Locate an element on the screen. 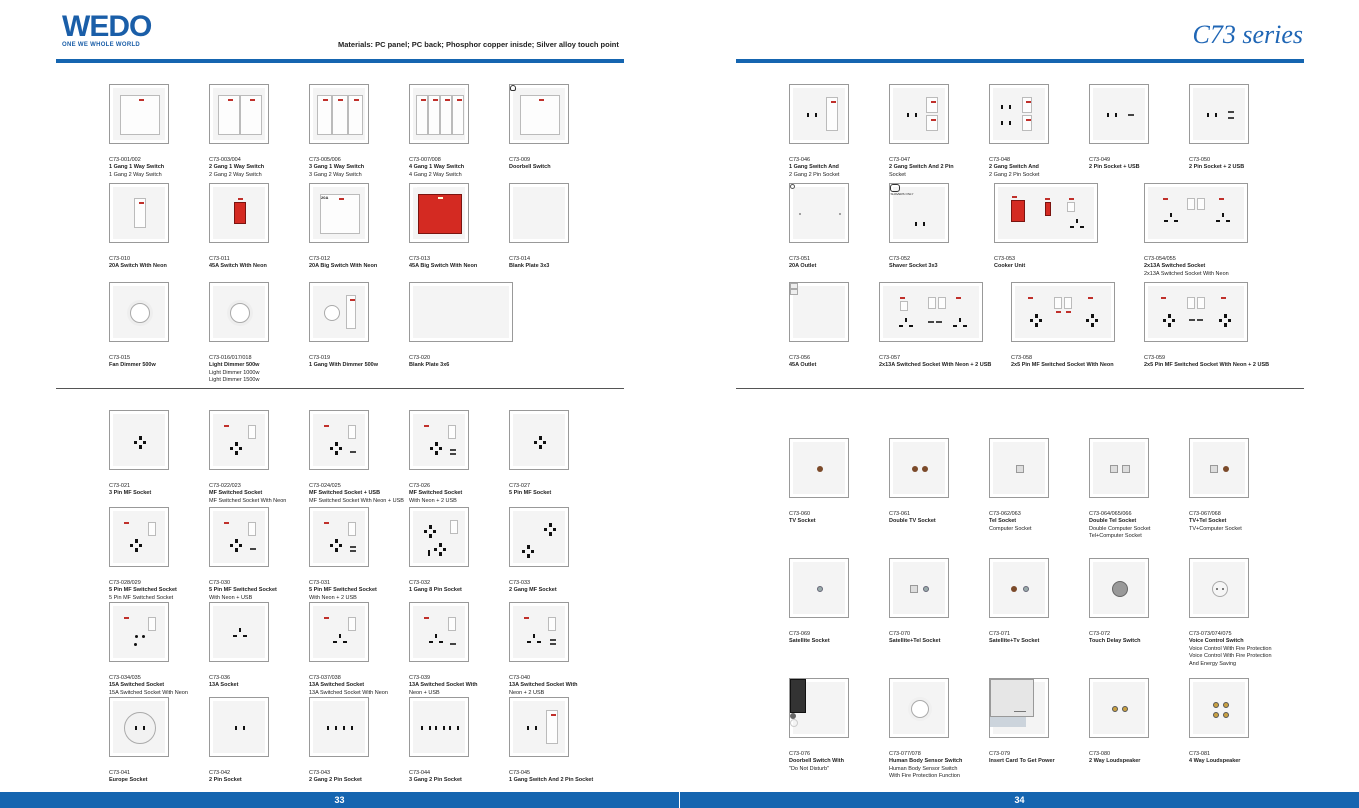 The image size is (1359, 808). bell-icon is located at coordinates (513, 88).